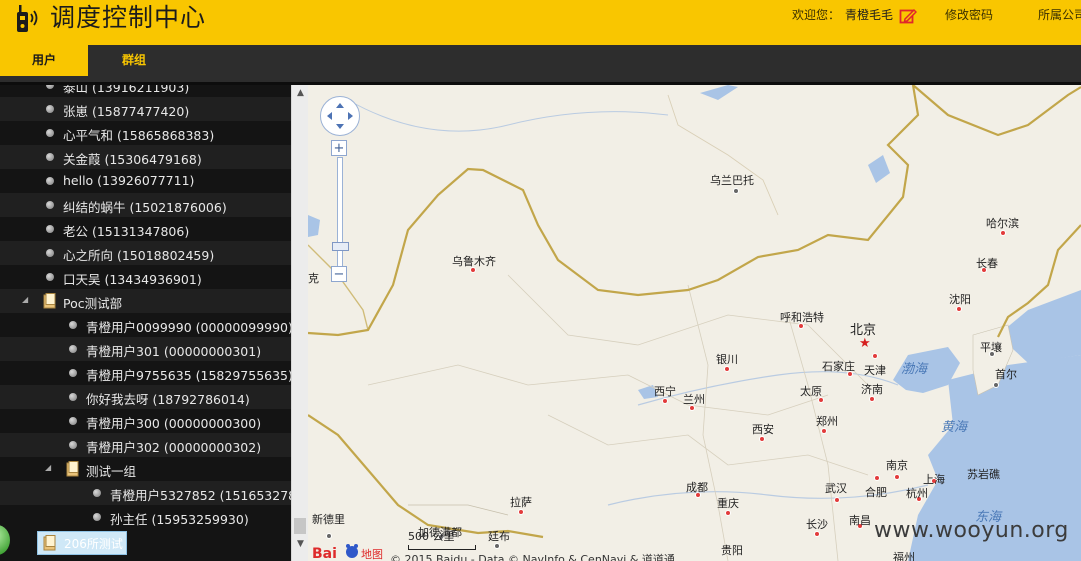  Describe the element at coordinates (145, 109) in the screenshot. I see `tree-user-item: 张崽 (15877477420)` at that location.